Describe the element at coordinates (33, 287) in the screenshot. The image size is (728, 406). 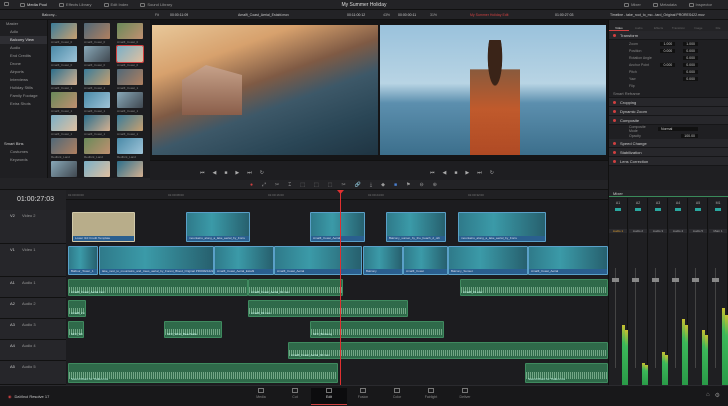
I see `track-header-a1: A1 Audio 1` at that location.